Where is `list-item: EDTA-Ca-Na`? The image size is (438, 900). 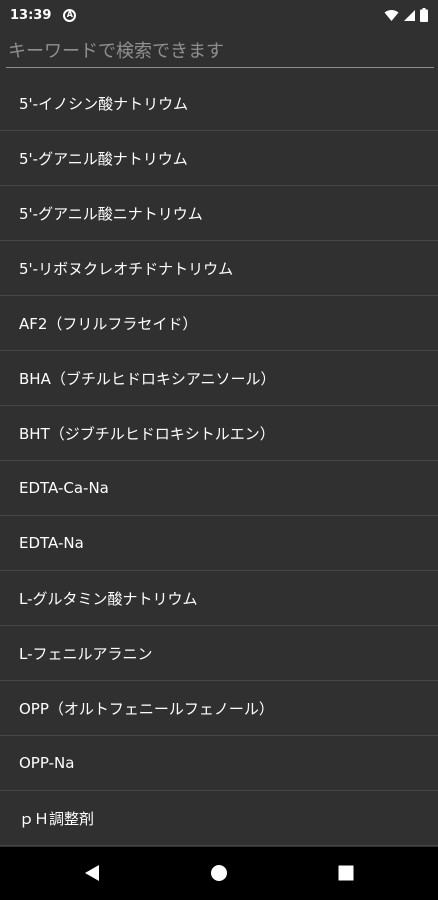
list-item: EDTA-Ca-Na is located at coordinates (219, 488).